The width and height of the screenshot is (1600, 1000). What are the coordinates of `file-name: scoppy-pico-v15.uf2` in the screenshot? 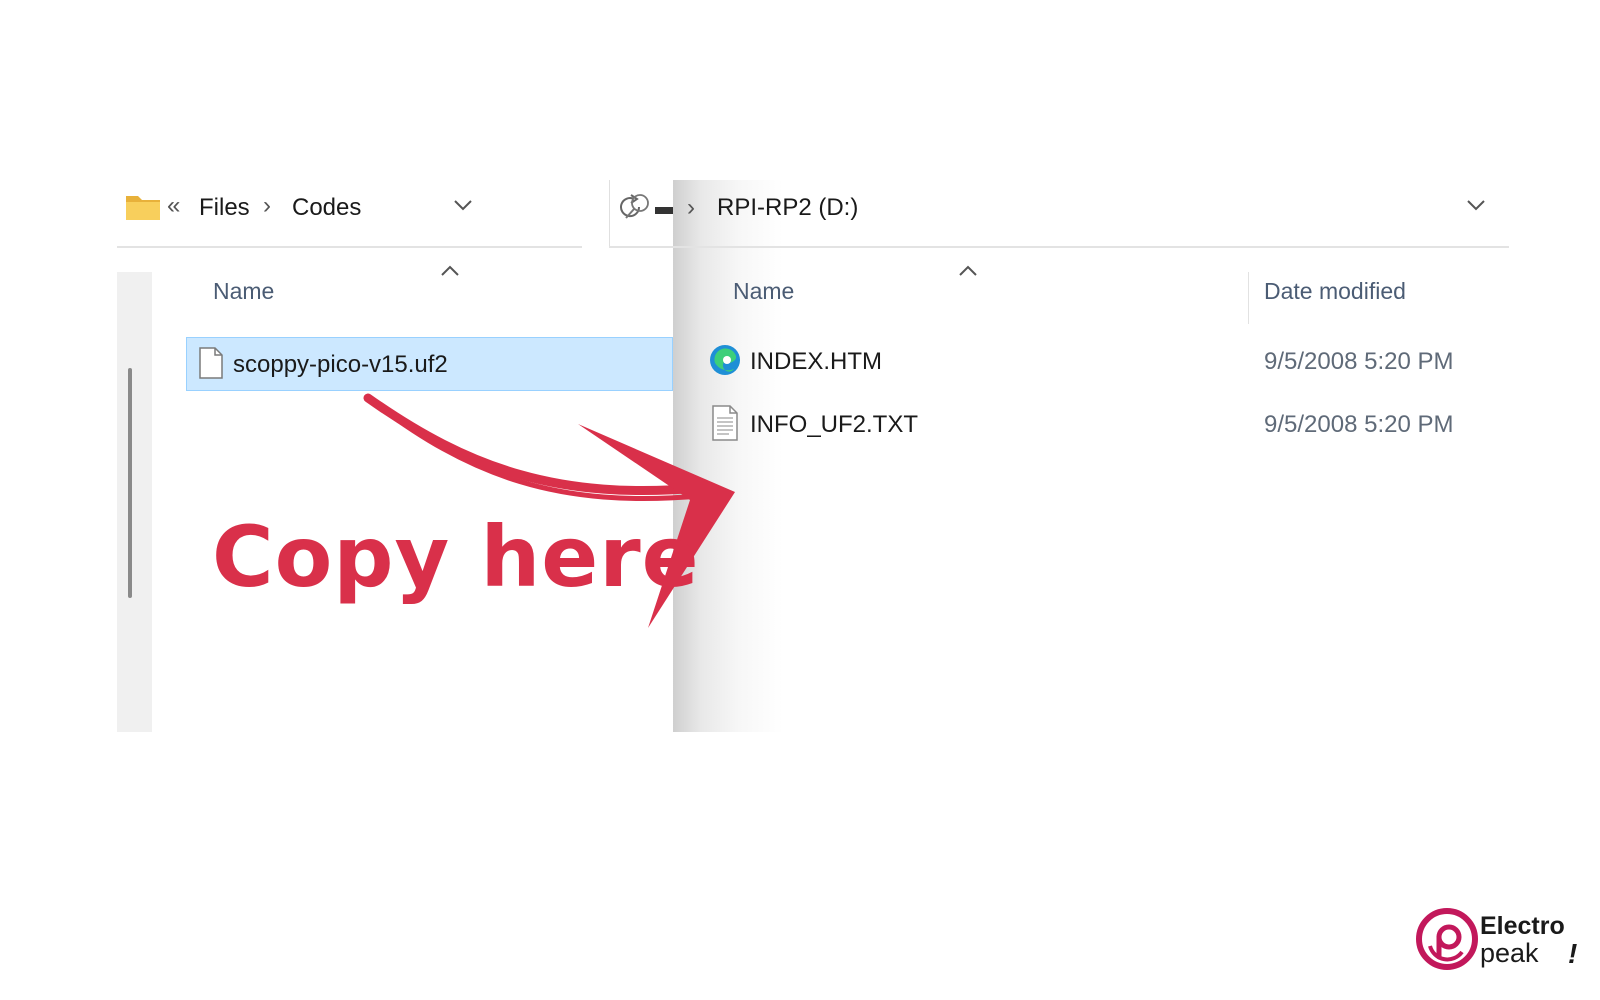 It's located at (340, 364).